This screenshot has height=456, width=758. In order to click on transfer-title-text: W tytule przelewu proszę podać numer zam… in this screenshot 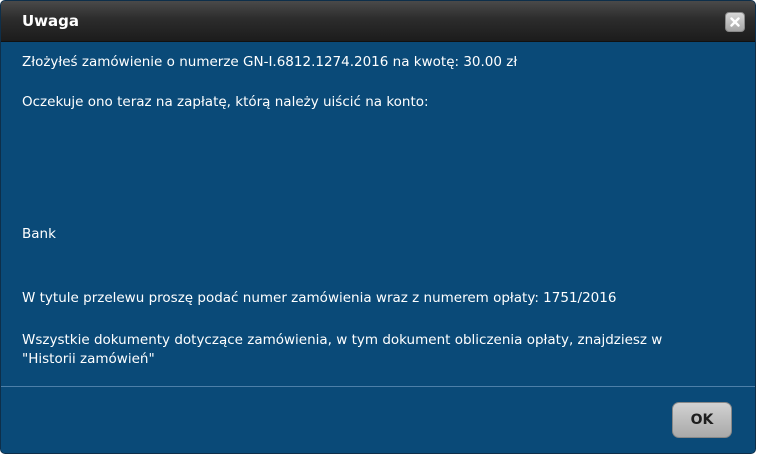, I will do `click(319, 298)`.